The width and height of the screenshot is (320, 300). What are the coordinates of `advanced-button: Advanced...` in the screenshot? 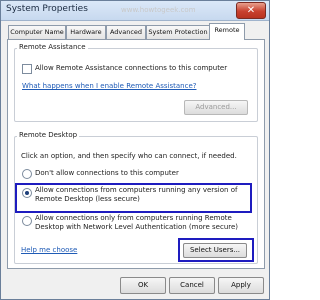 It's located at (216, 107).